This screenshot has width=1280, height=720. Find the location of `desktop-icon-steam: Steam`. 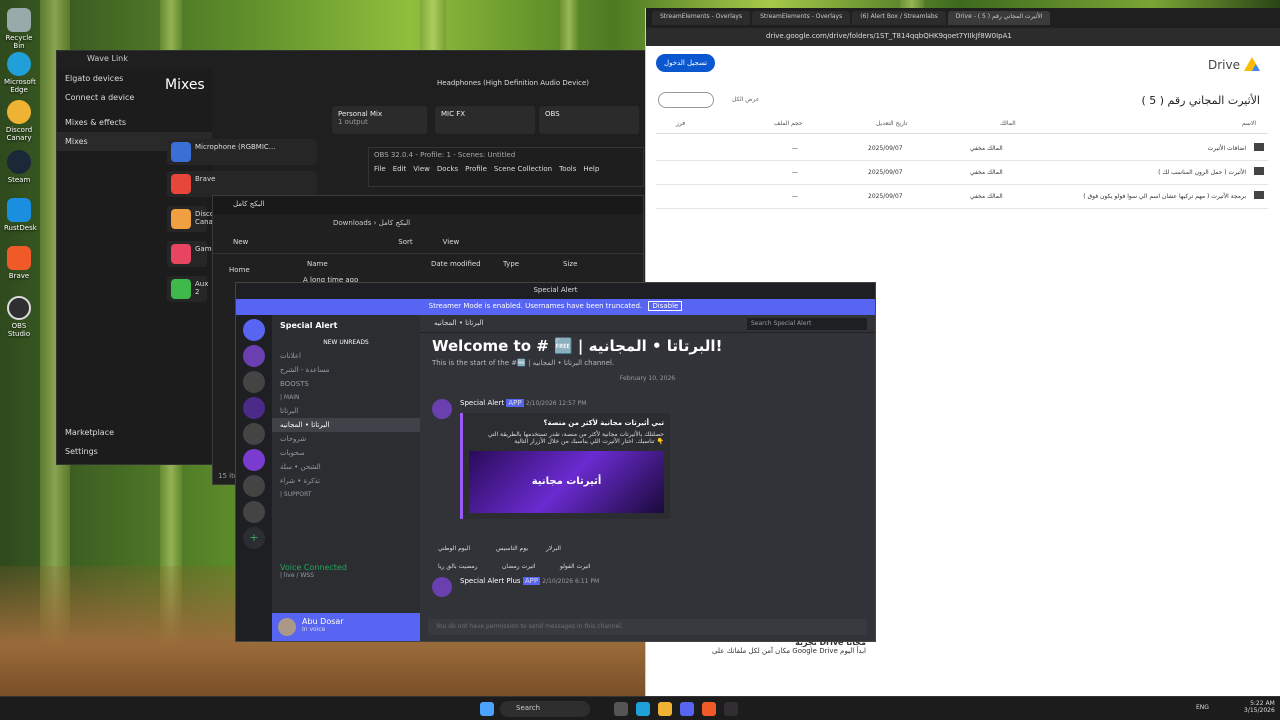

desktop-icon-steam: Steam is located at coordinates (19, 167).